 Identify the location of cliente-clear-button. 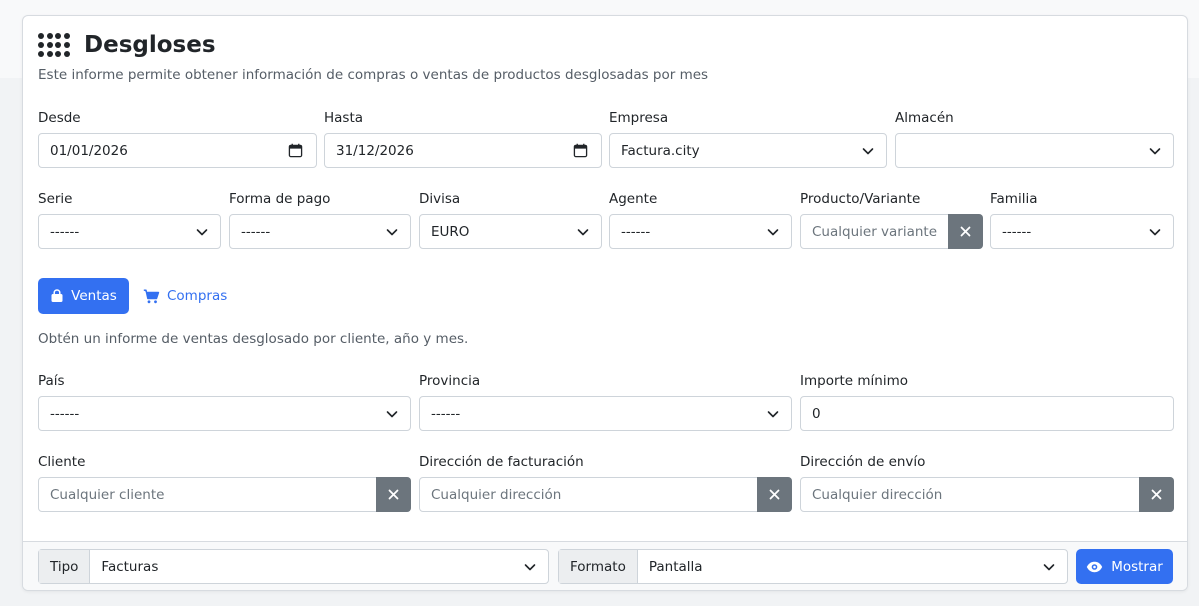
(393, 494).